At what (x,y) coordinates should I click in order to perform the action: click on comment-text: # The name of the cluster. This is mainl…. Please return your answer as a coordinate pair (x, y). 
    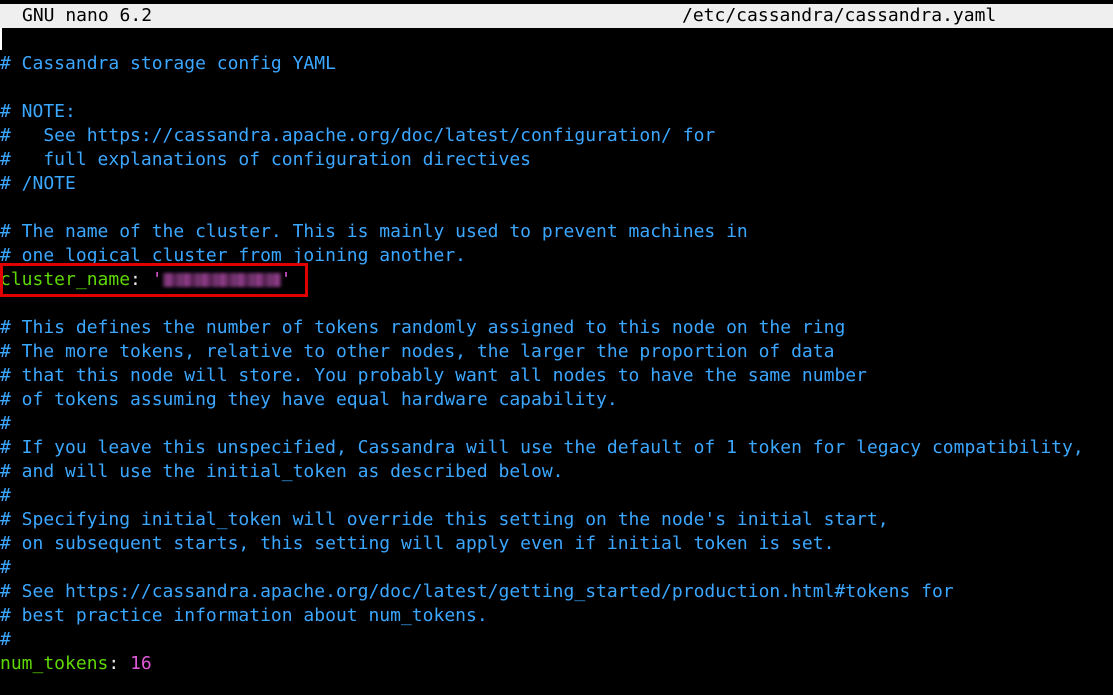
    Looking at the image, I should click on (374, 231).